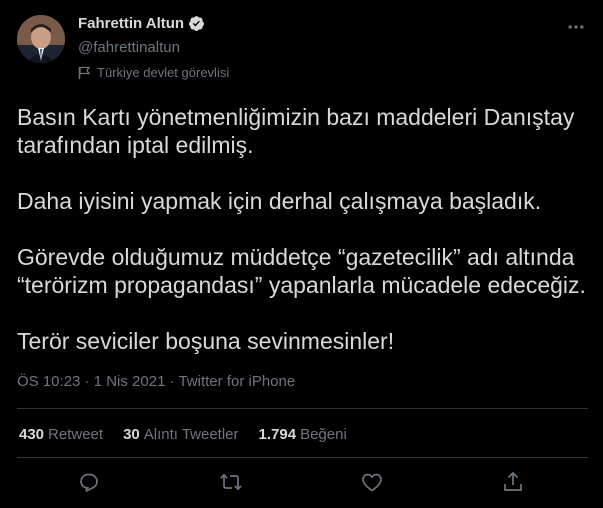 The height and width of the screenshot is (508, 603). What do you see at coordinates (323, 434) in the screenshot?
I see `likes-label: Beğeni` at bounding box center [323, 434].